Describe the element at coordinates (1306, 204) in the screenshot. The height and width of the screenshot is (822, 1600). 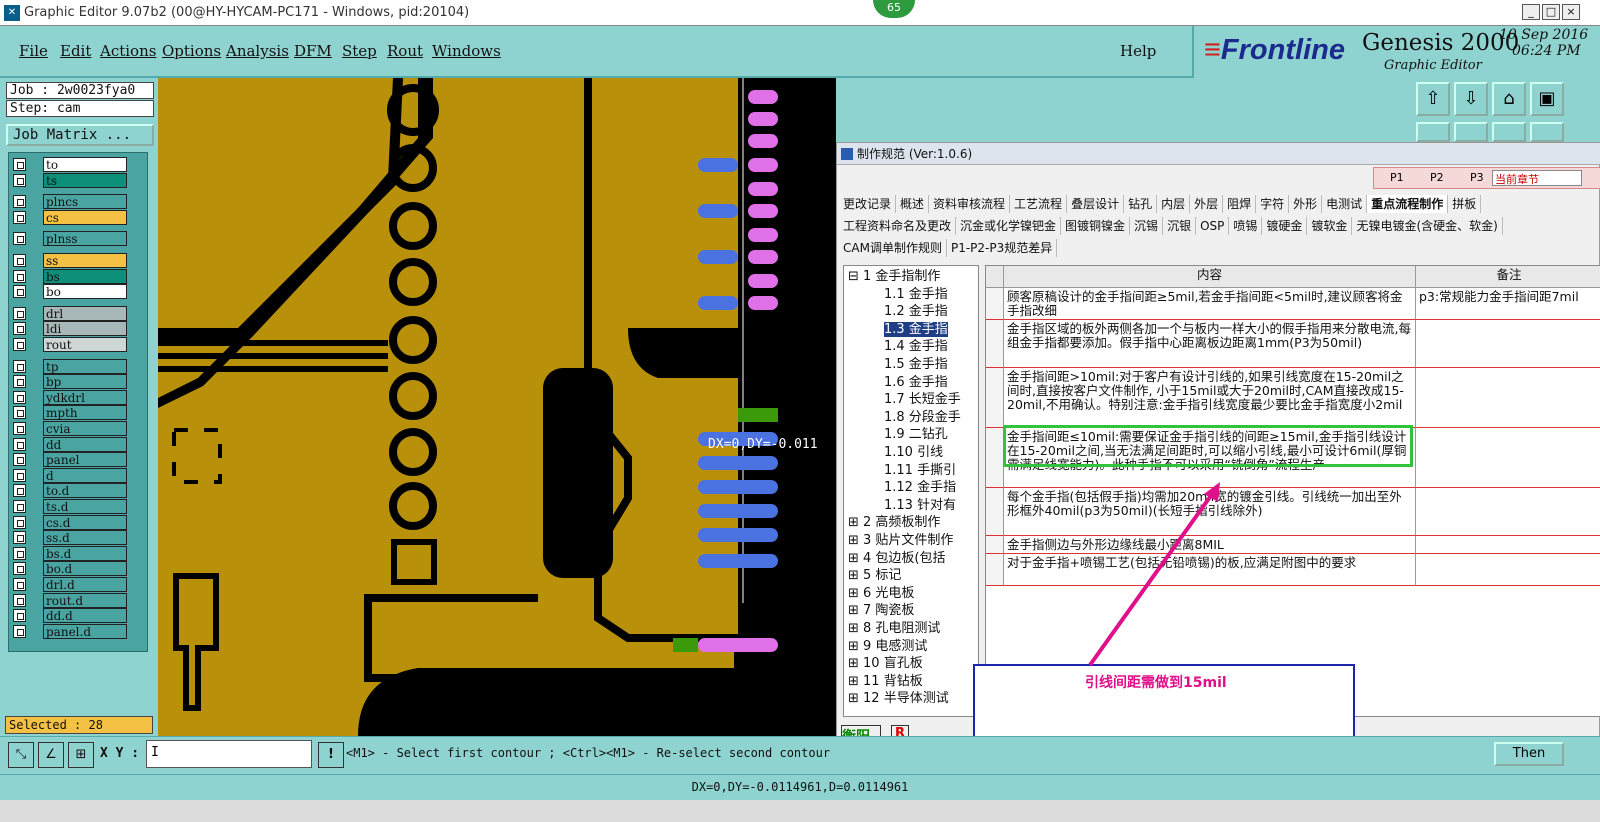
I see `tab-tabs_row1-10: 外形` at that location.